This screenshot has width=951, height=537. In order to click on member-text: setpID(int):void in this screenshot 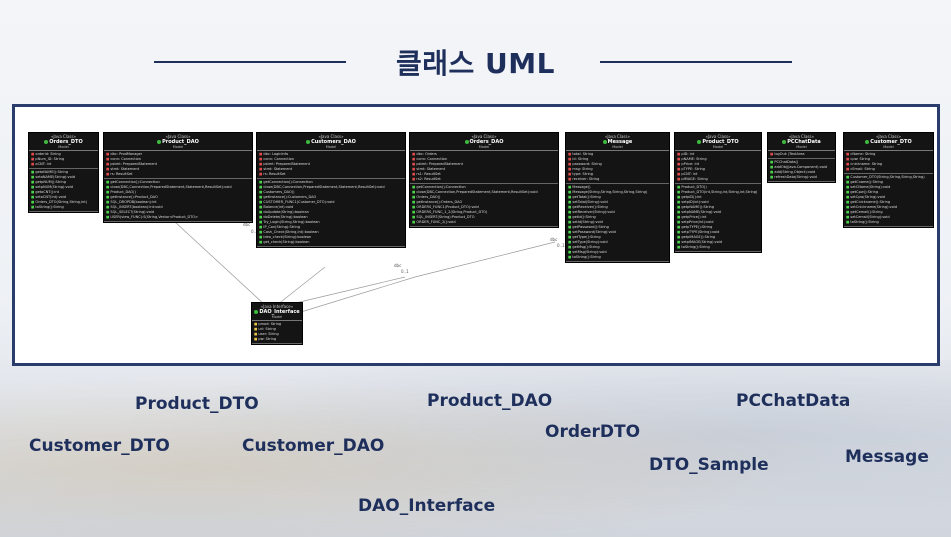, I will do `click(695, 202)`.